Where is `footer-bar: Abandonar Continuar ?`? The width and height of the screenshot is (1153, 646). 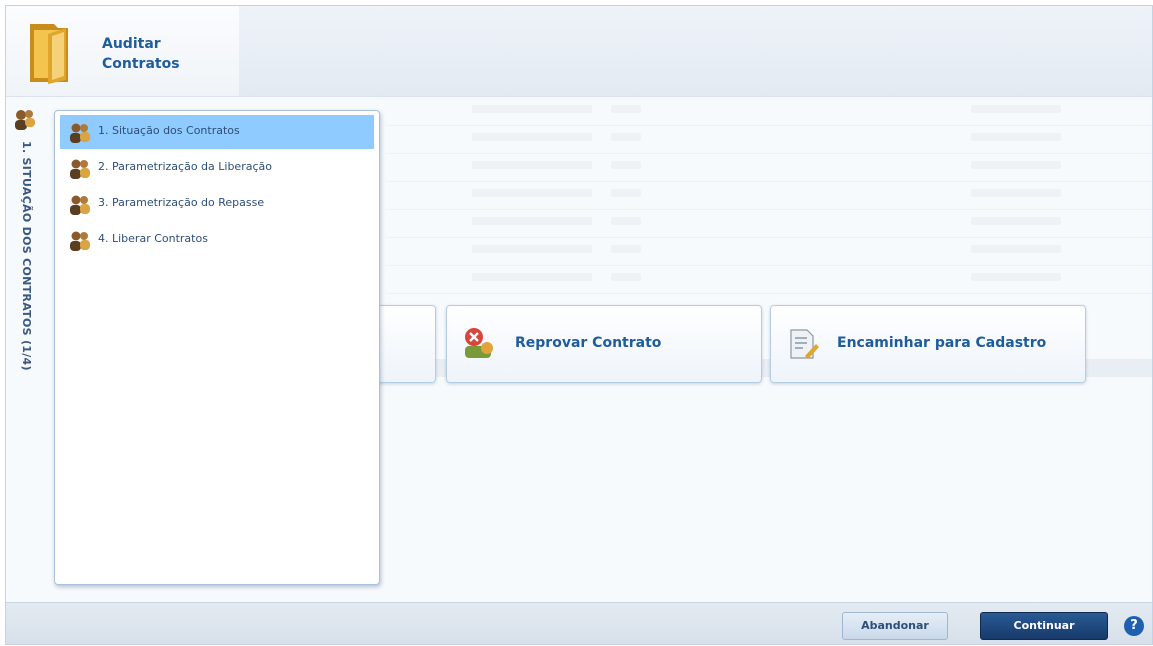
footer-bar: Abandonar Continuar ? is located at coordinates (579, 623).